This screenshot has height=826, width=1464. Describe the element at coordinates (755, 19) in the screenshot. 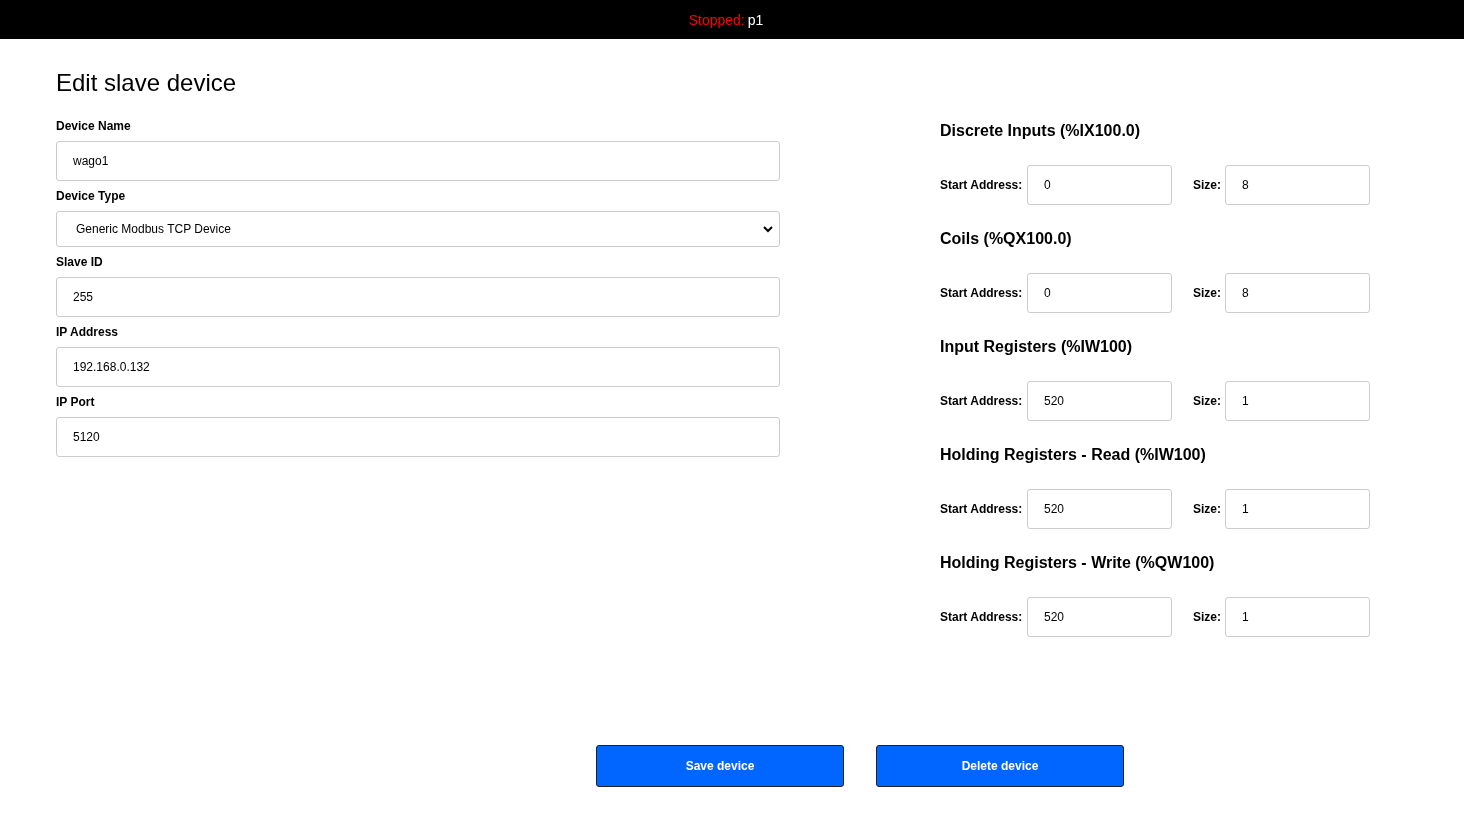

I see `program-name: p1` at that location.